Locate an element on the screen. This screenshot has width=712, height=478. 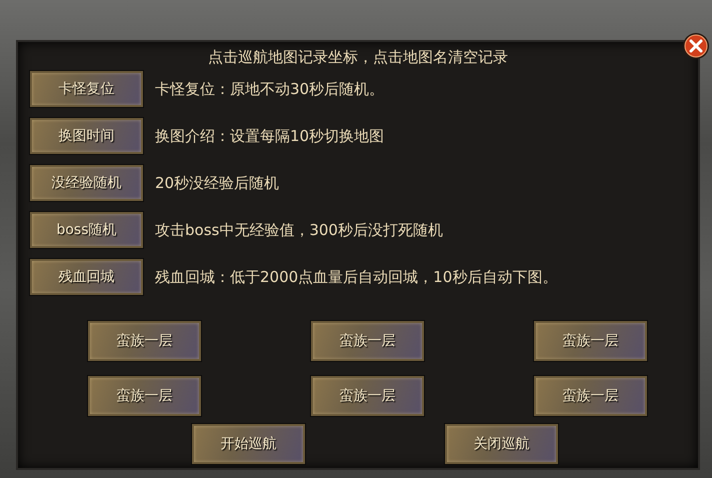
action-button: 关闭巡航 is located at coordinates (501, 444).